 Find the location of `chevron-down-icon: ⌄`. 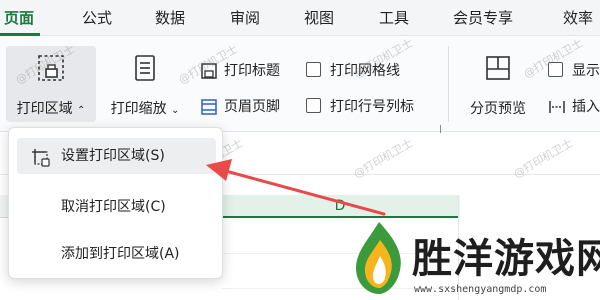

chevron-down-icon: ⌄ is located at coordinates (175, 110).